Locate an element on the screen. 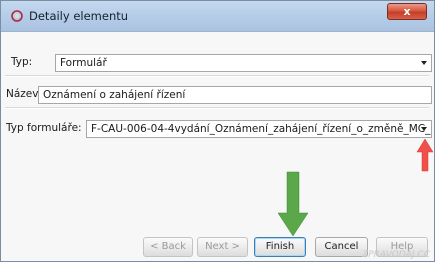  nazev-label: Název: is located at coordinates (24, 94).